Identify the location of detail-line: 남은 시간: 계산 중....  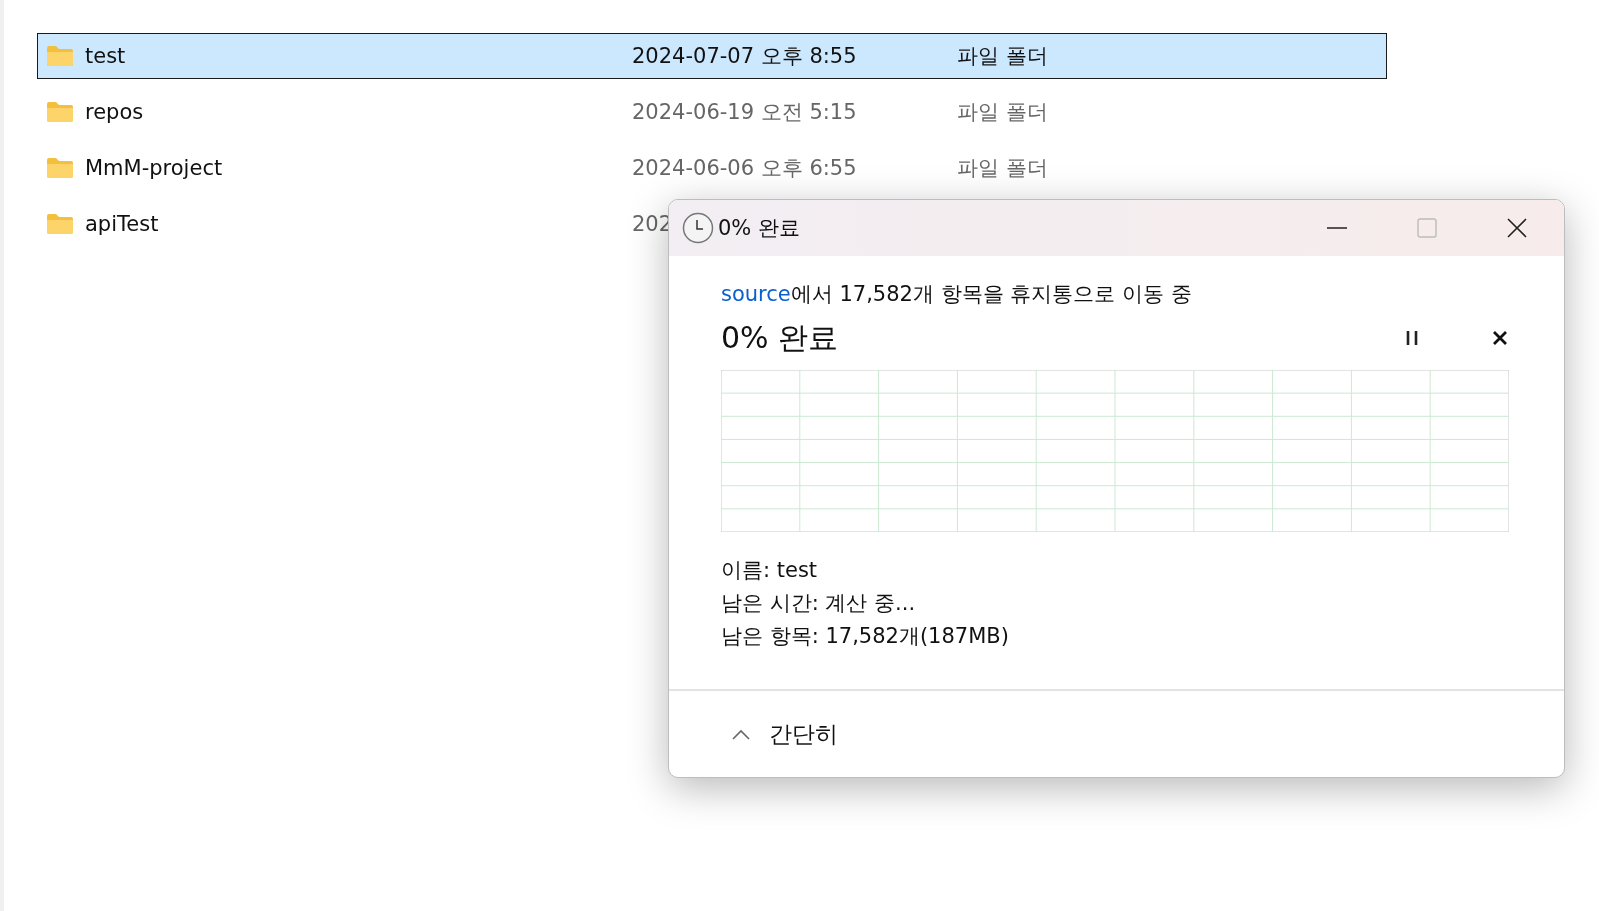
(819, 603).